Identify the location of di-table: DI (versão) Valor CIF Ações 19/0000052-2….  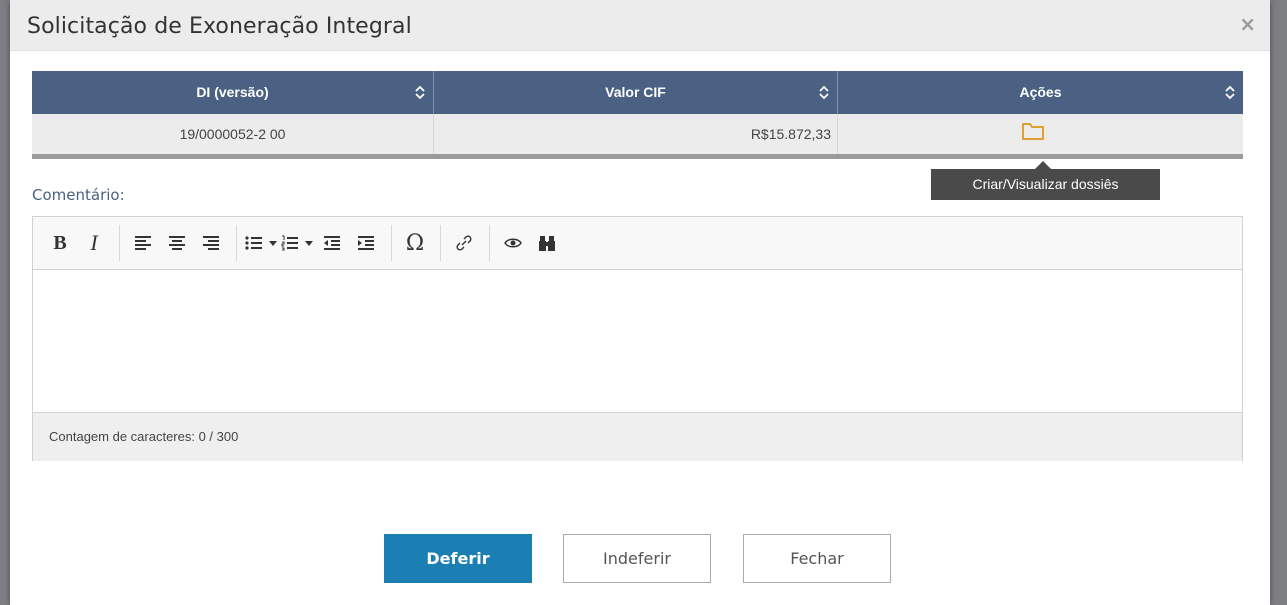
(637, 115).